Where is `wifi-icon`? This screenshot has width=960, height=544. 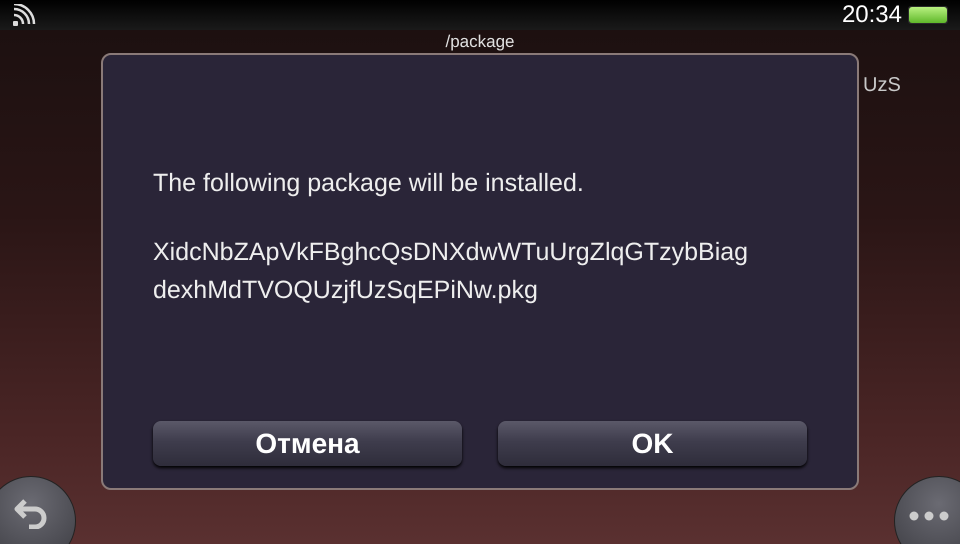
wifi-icon is located at coordinates (24, 15).